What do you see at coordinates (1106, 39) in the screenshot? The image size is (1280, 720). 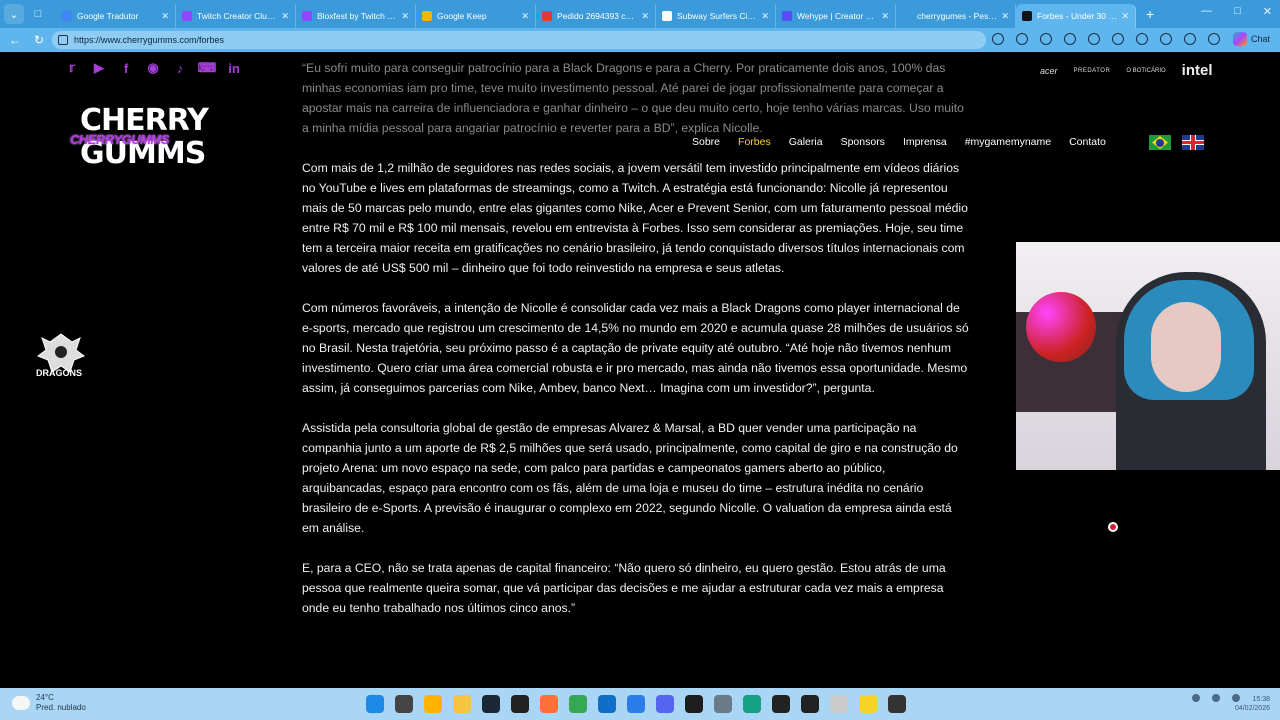 I see `address-actions` at bounding box center [1106, 39].